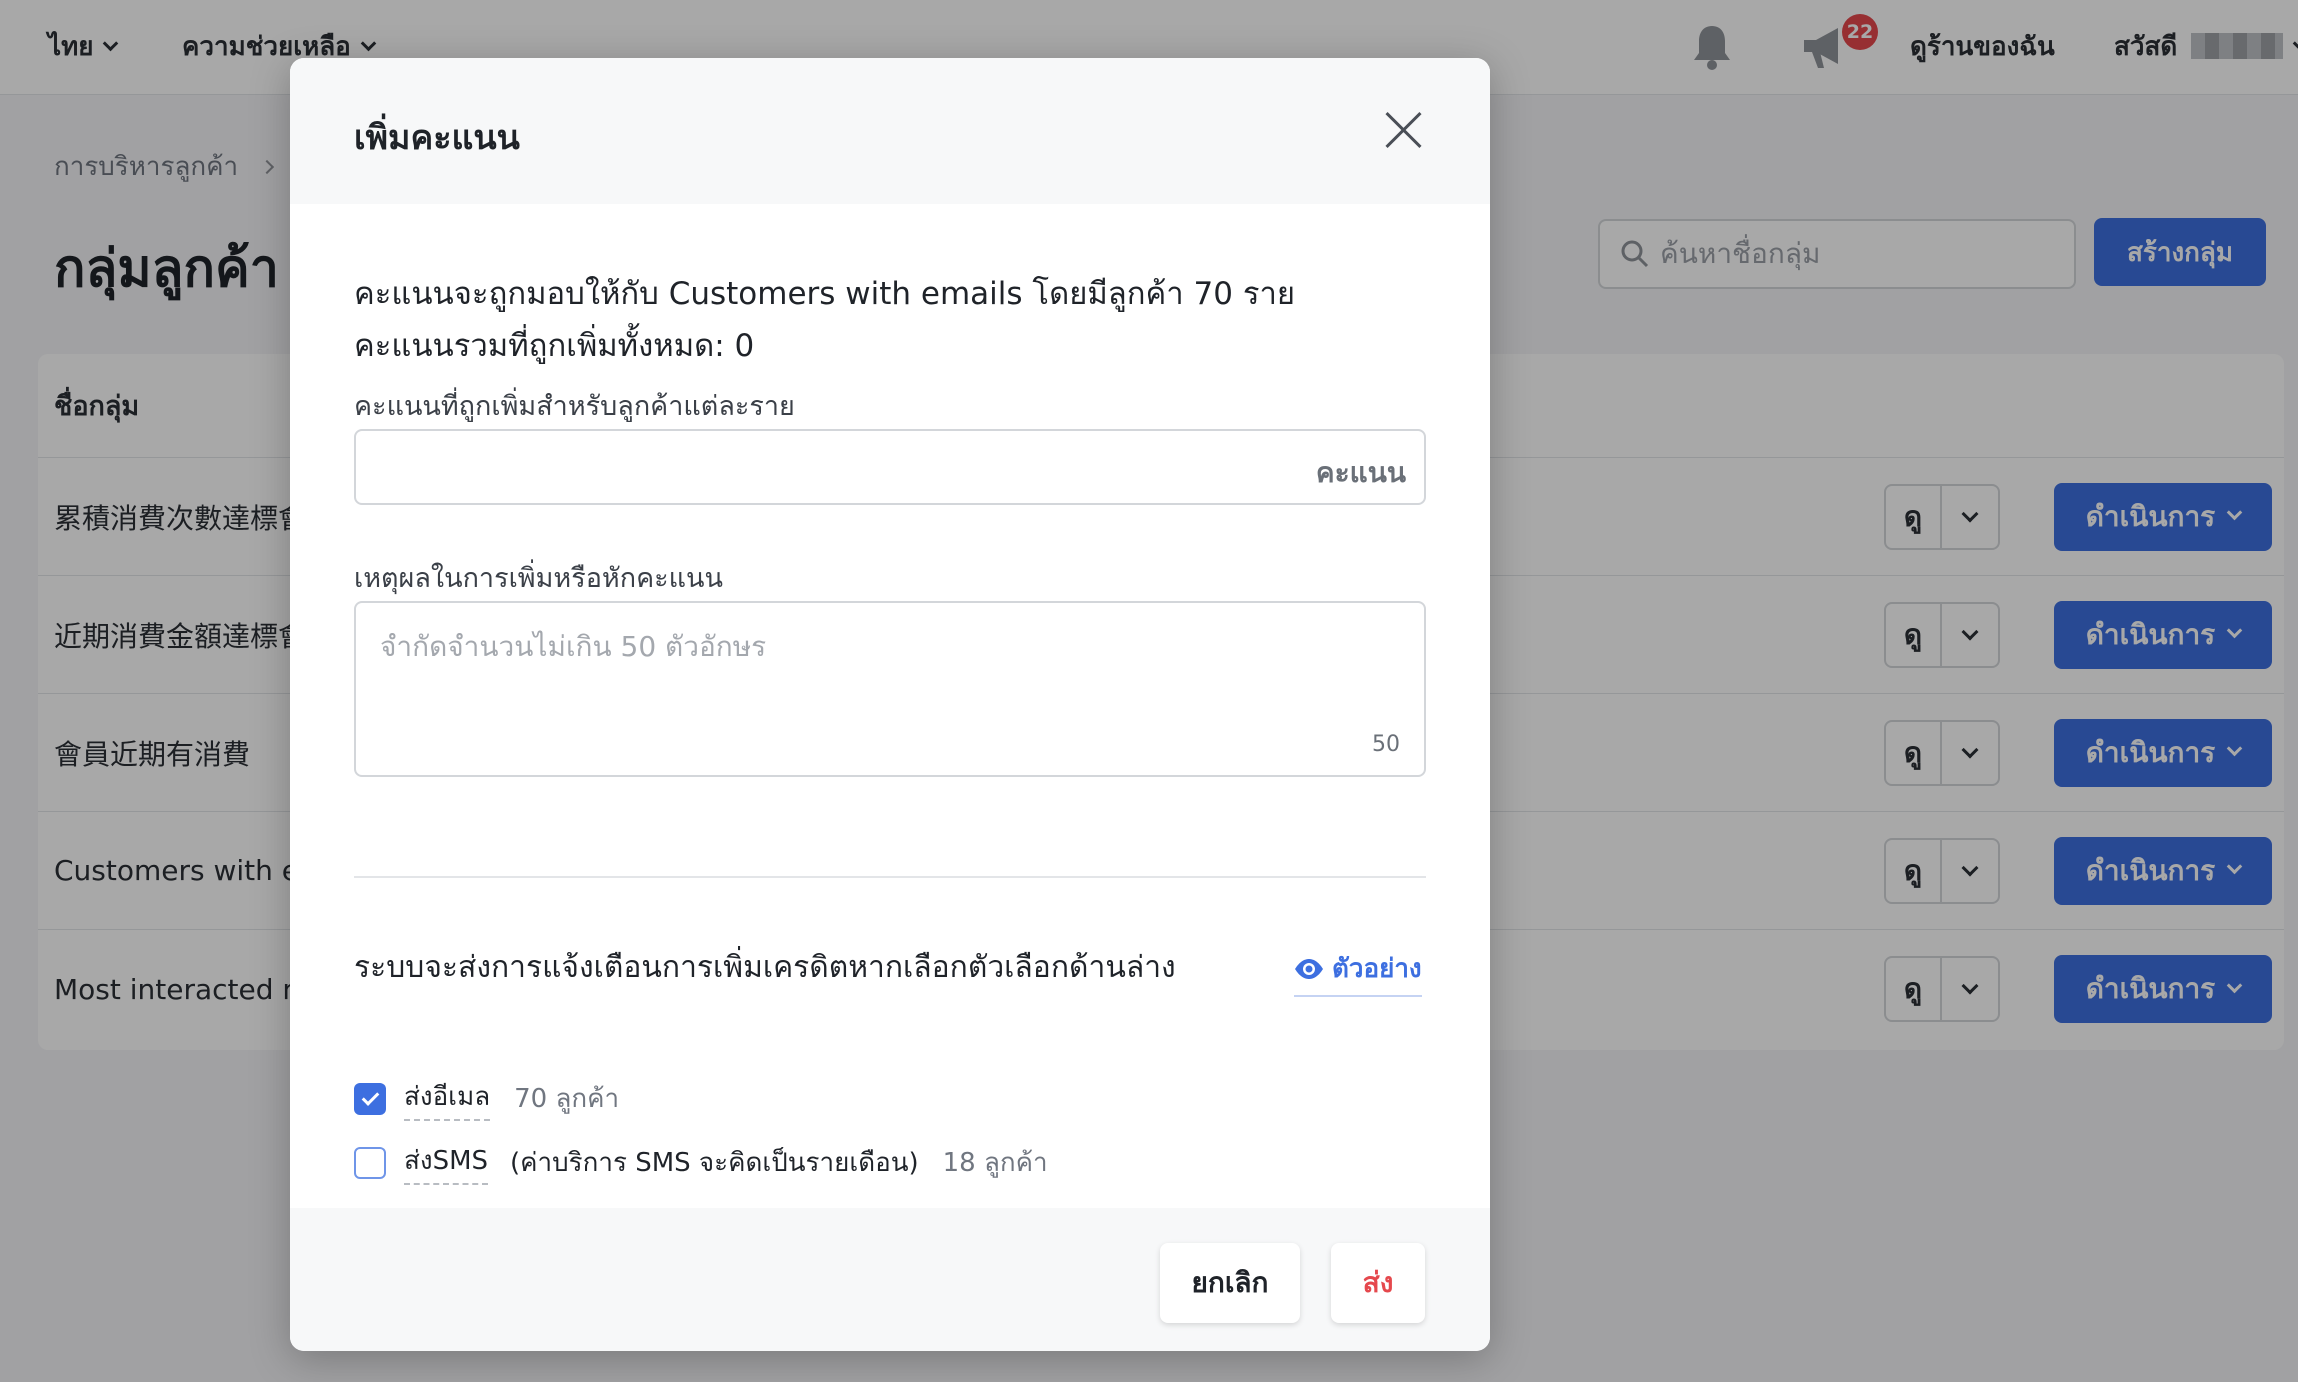  What do you see at coordinates (574, 406) in the screenshot?
I see `points-field-label: คะแนนที่ถูกเพิ่มสำหรับลูกค้าแต่ละราย` at bounding box center [574, 406].